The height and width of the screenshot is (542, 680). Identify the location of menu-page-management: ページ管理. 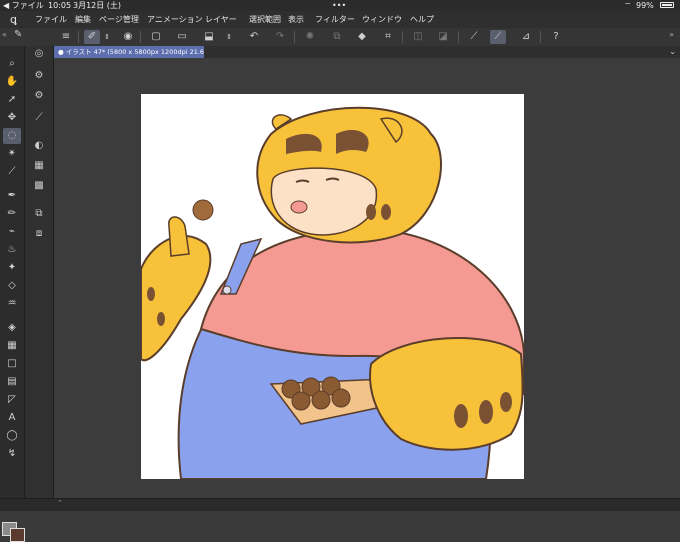
(119, 19).